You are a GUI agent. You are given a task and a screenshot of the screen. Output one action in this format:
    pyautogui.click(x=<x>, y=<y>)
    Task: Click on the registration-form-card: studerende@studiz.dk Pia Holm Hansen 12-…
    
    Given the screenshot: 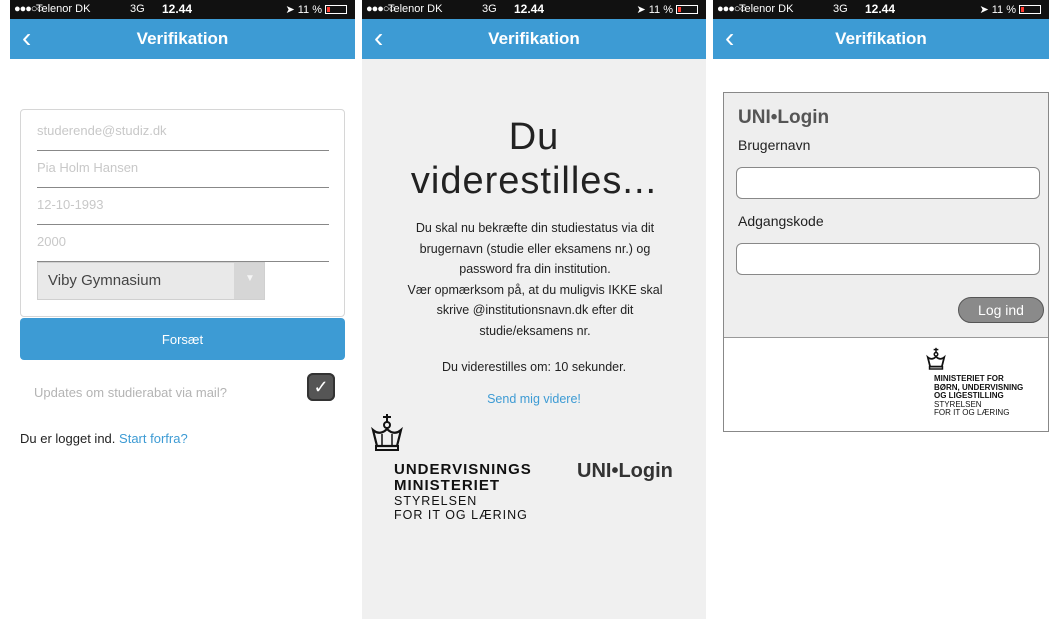 What is the action you would take?
    pyautogui.click(x=182, y=213)
    